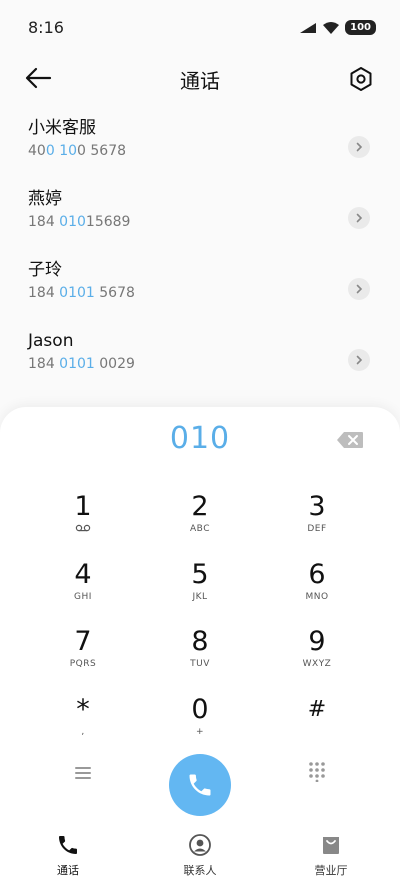 This screenshot has width=400, height=889. Describe the element at coordinates (317, 654) in the screenshot. I see `key-9: 9 WXYZ` at that location.